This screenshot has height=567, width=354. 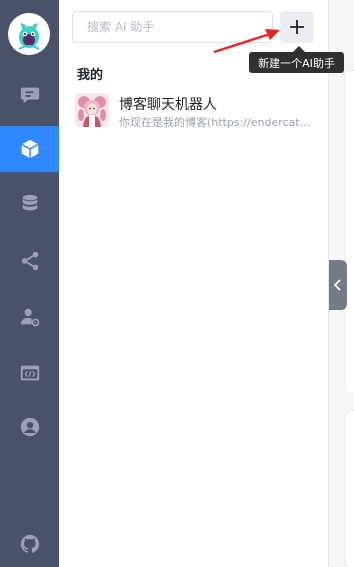 I want to click on section-title: 我的, so click(x=90, y=75).